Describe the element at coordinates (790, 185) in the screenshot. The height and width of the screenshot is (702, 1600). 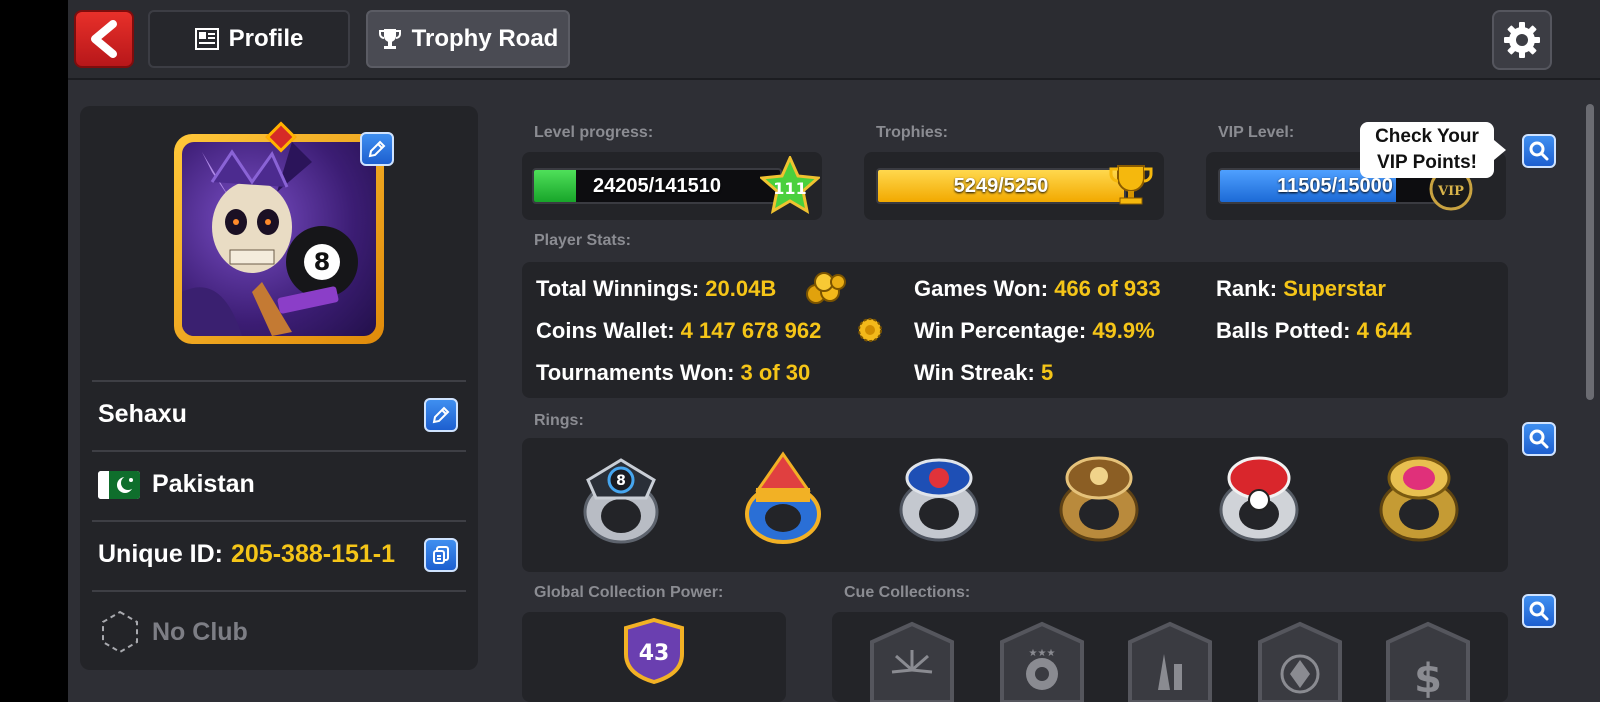
I see `level-star-icon: 111` at that location.